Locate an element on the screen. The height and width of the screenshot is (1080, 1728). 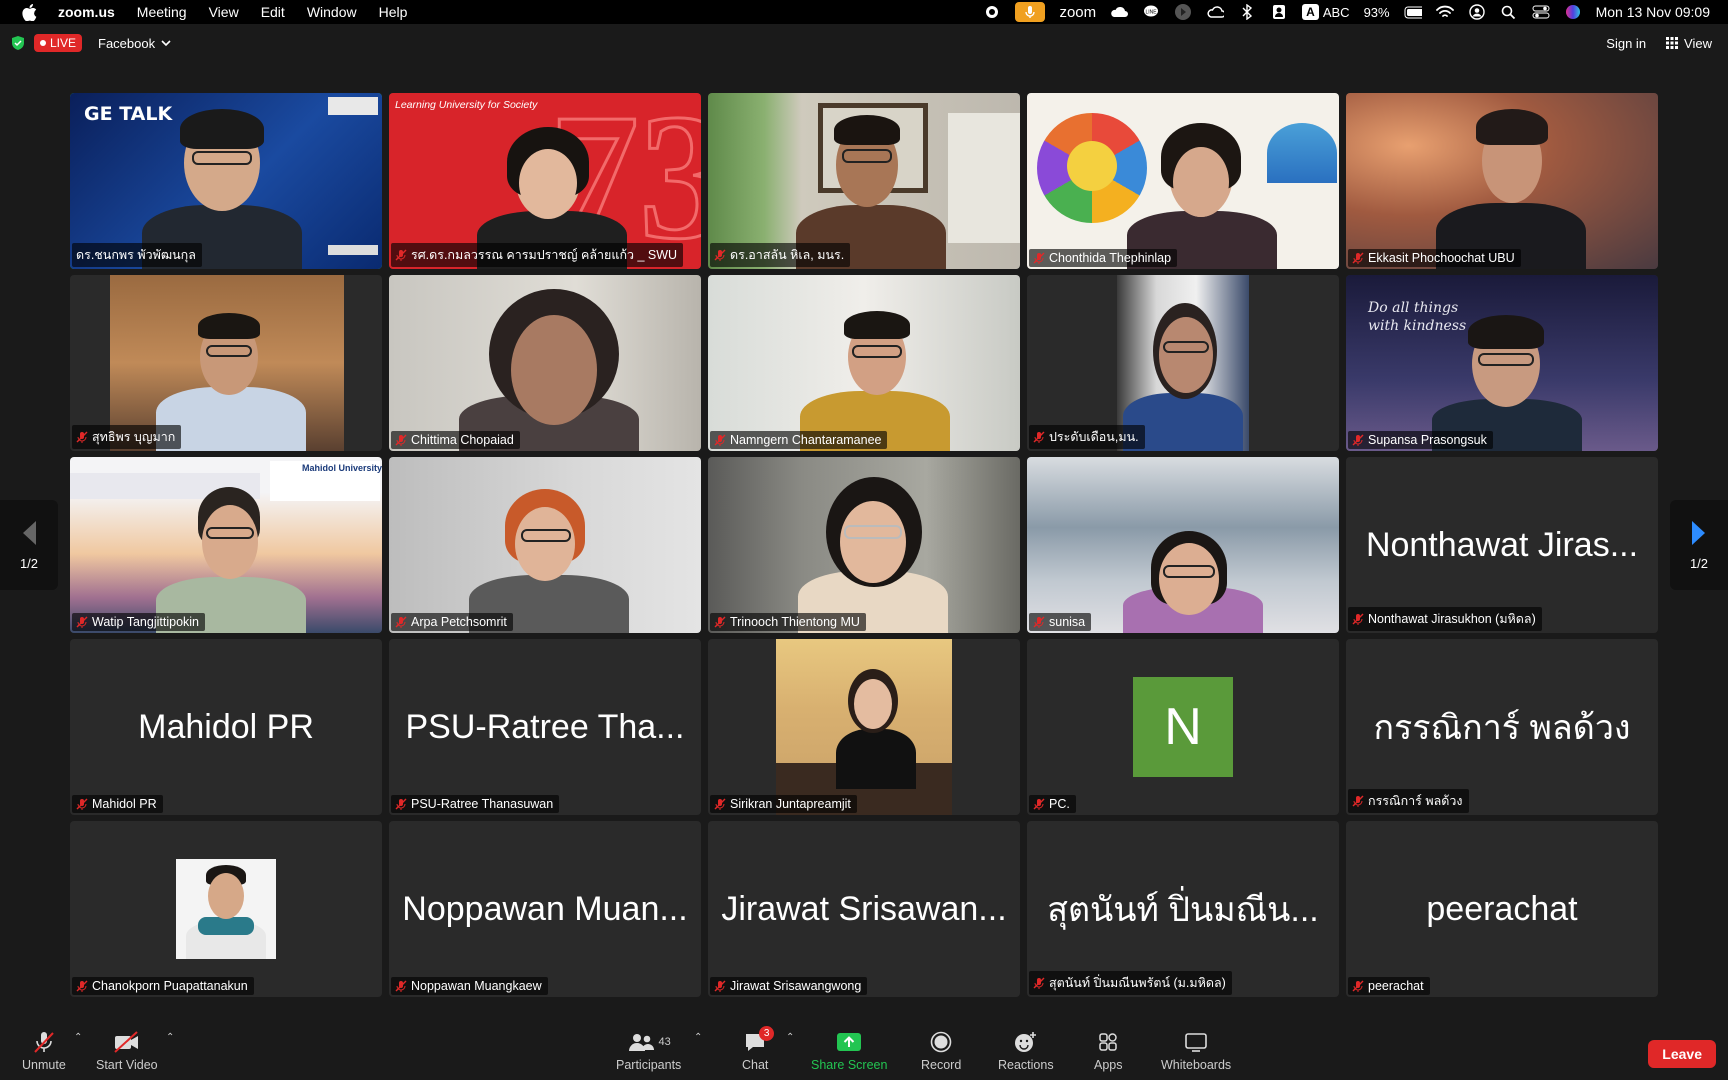
reactions-button: Reactions is located at coordinates (1026, 1051).